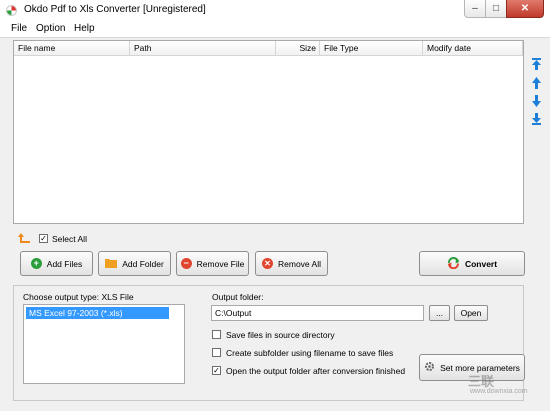 The width and height of the screenshot is (550, 411). What do you see at coordinates (111, 264) in the screenshot?
I see `folder-icon` at bounding box center [111, 264].